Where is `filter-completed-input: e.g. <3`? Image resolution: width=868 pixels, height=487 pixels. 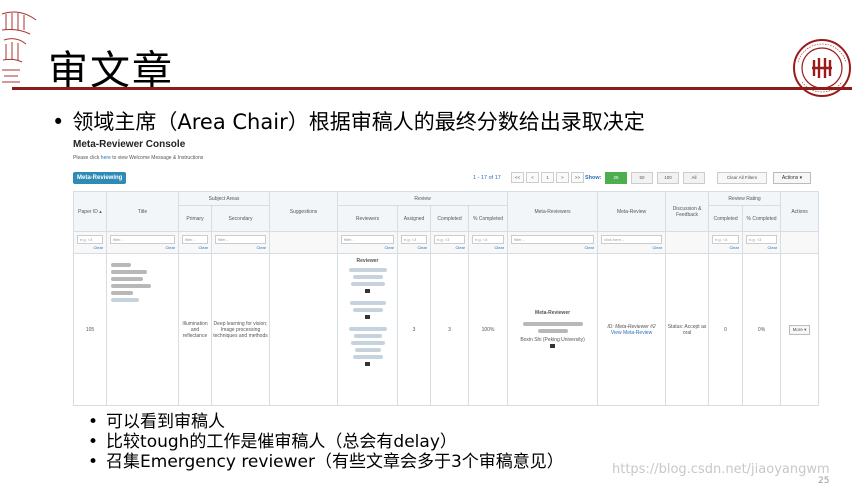 filter-completed-input: e.g. <3 is located at coordinates (450, 239).